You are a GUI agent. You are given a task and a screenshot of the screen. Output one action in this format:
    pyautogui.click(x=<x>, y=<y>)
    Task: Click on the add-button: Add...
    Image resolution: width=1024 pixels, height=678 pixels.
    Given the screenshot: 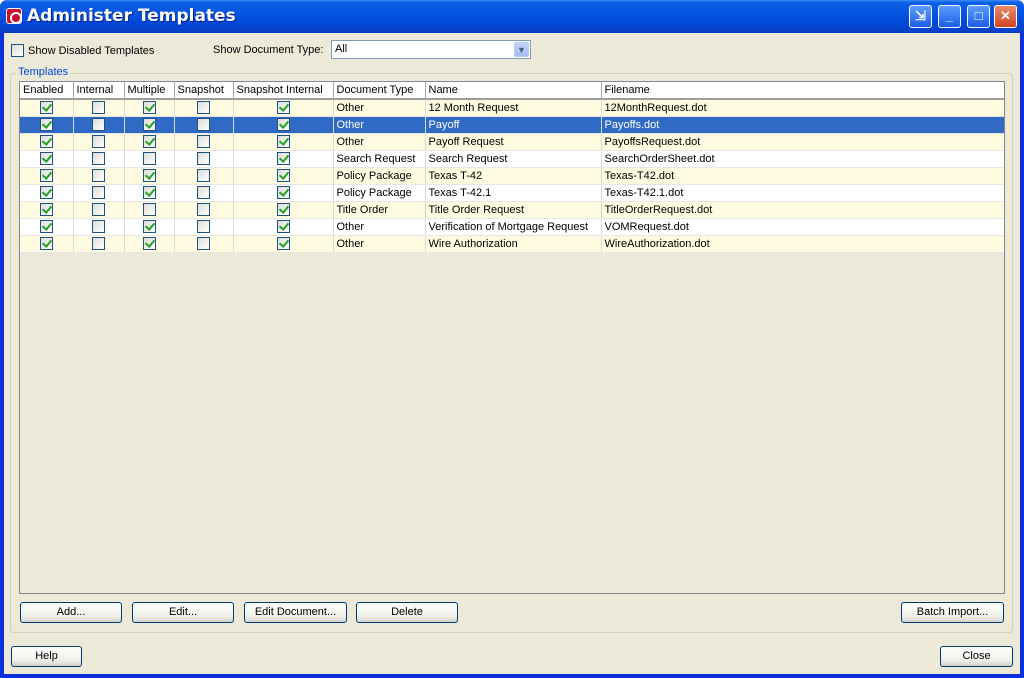 What is the action you would take?
    pyautogui.click(x=71, y=612)
    